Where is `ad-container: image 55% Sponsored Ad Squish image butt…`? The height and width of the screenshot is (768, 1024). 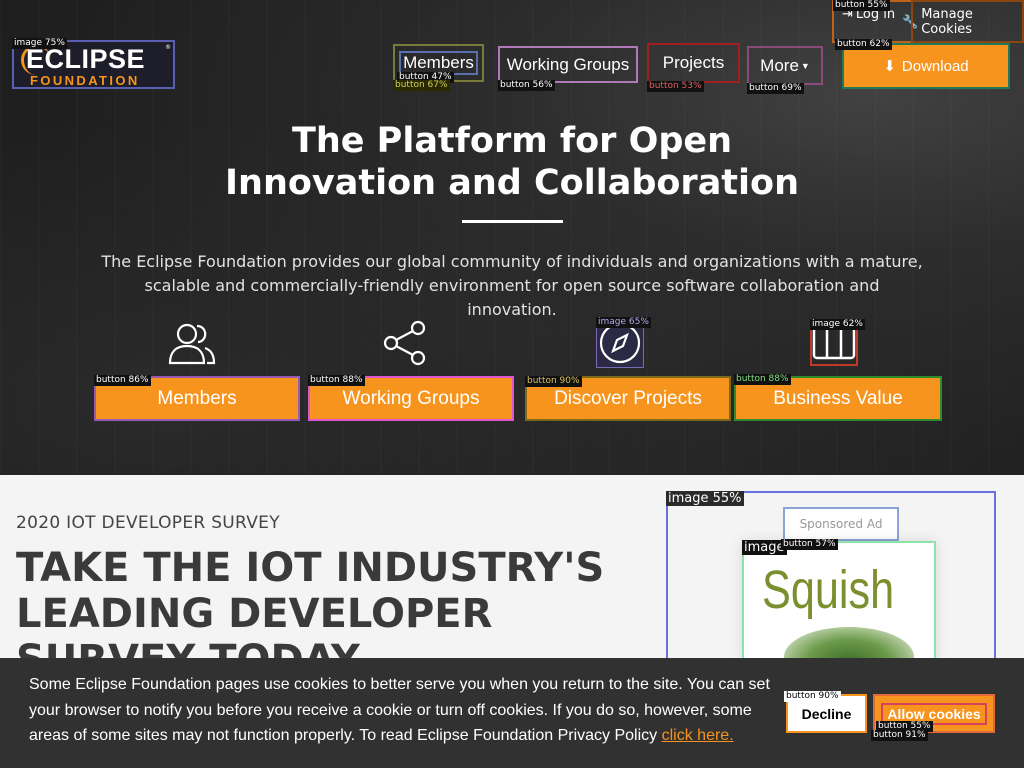
ad-container: image 55% Sponsored Ad Squish image butt… is located at coordinates (831, 577).